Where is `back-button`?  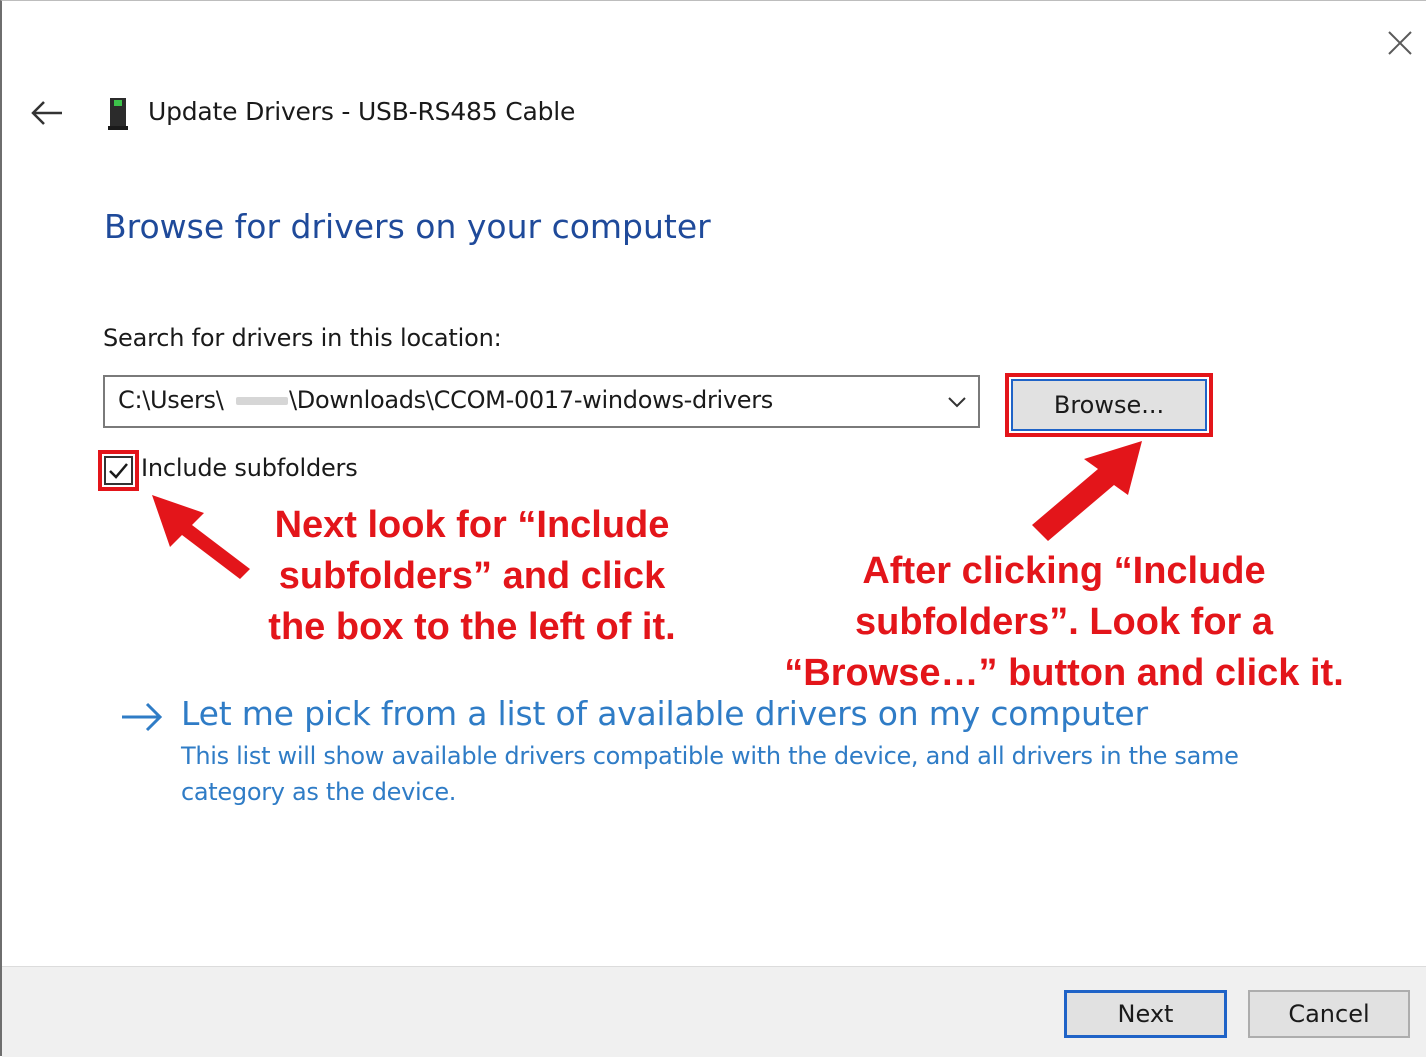 back-button is located at coordinates (48, 113).